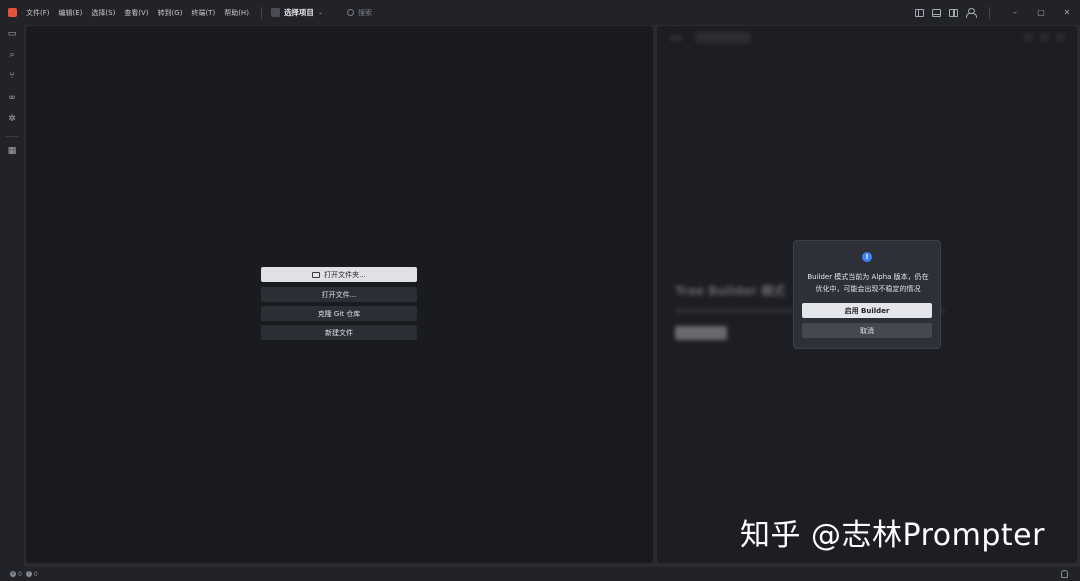  Describe the element at coordinates (953, 12) in the screenshot. I see `toggle-secondary-sidebar-icon` at that location.